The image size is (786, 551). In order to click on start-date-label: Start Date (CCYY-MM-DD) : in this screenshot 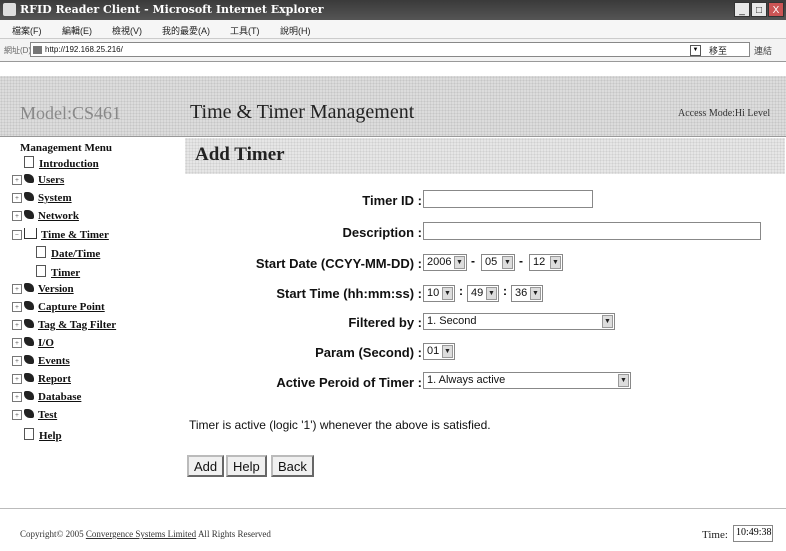, I will do `click(338, 263)`.